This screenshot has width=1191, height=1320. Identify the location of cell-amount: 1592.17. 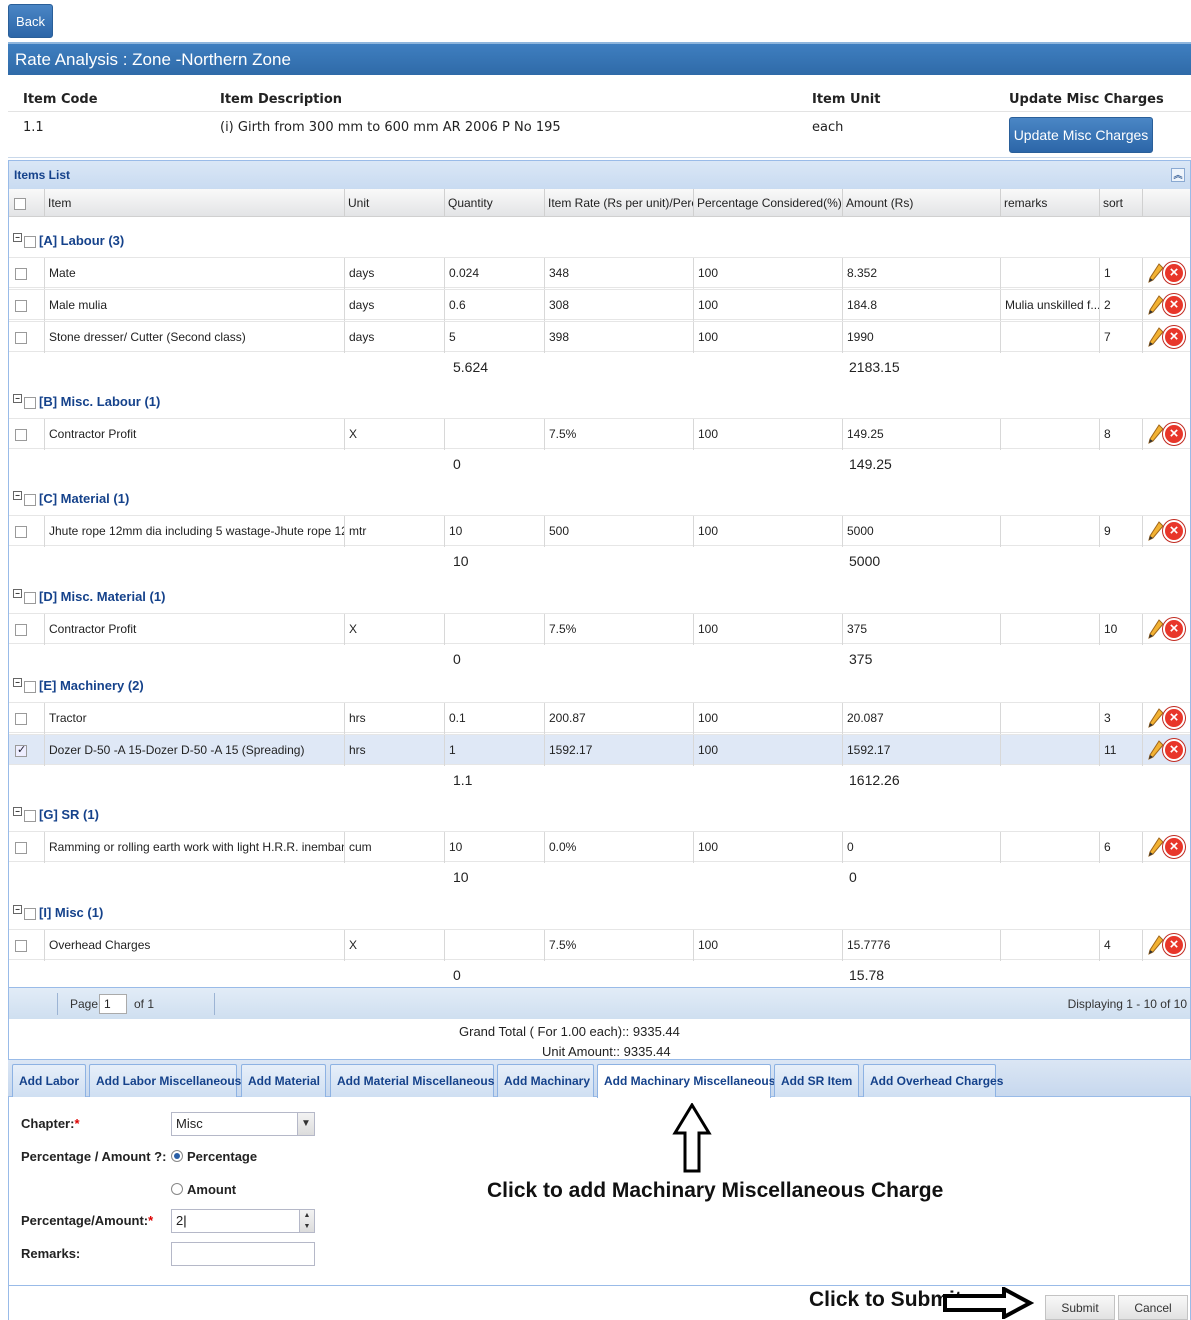
(922, 750).